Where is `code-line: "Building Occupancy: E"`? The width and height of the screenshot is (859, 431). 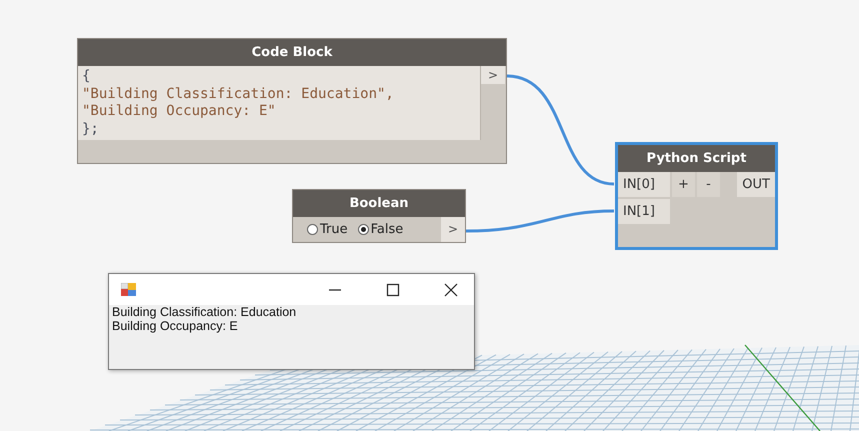 code-line: "Building Occupancy: E" is located at coordinates (179, 111).